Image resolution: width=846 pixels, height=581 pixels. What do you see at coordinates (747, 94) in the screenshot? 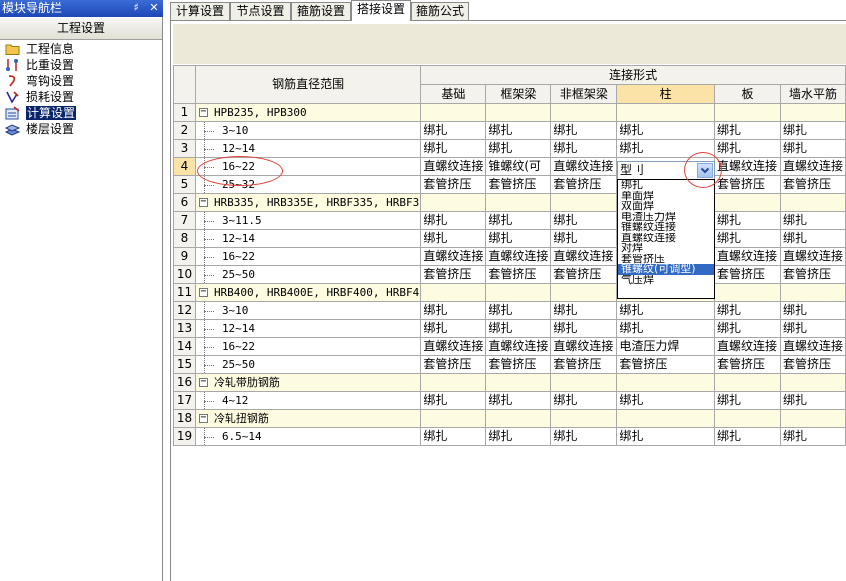
I see `column-header-4: 板` at bounding box center [747, 94].